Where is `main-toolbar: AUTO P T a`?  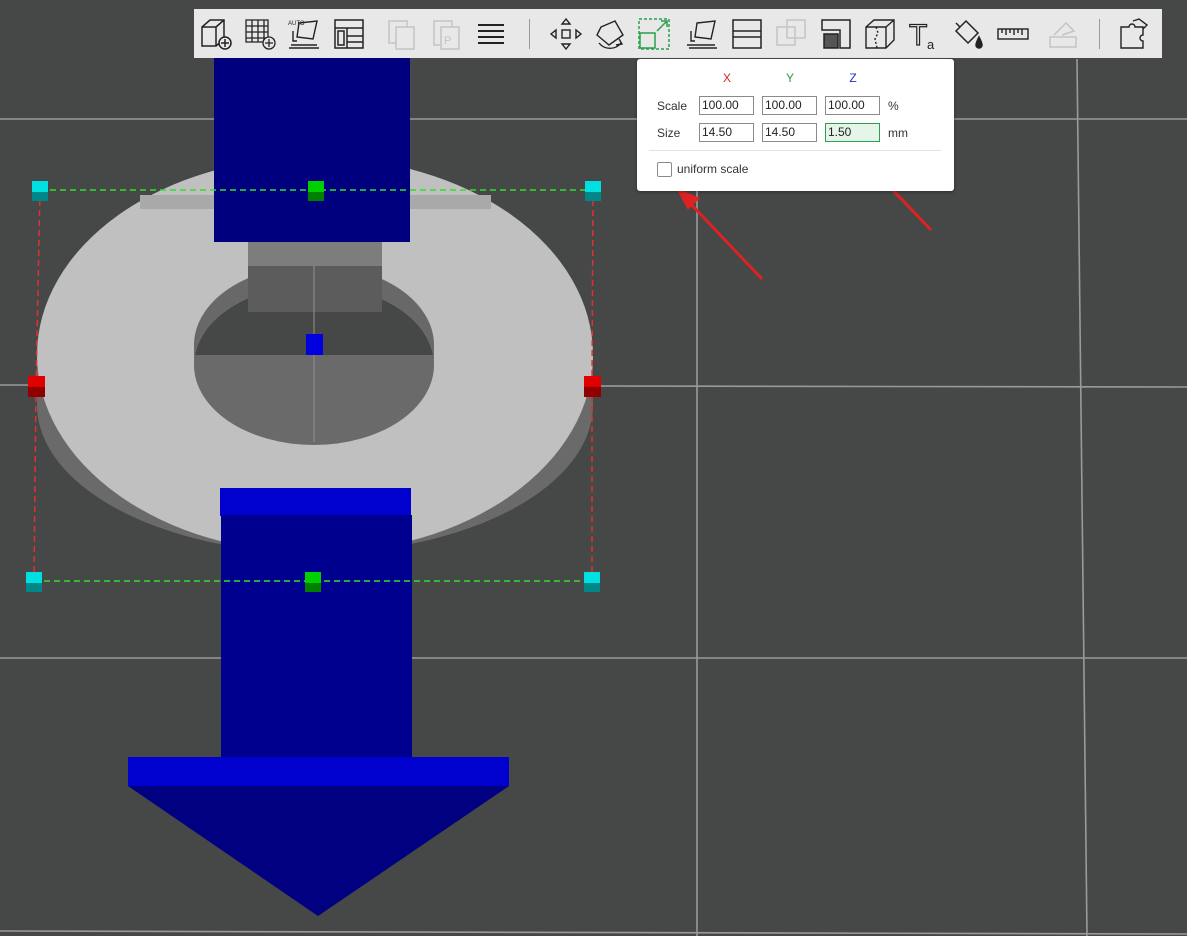 main-toolbar: AUTO P T a is located at coordinates (678, 33).